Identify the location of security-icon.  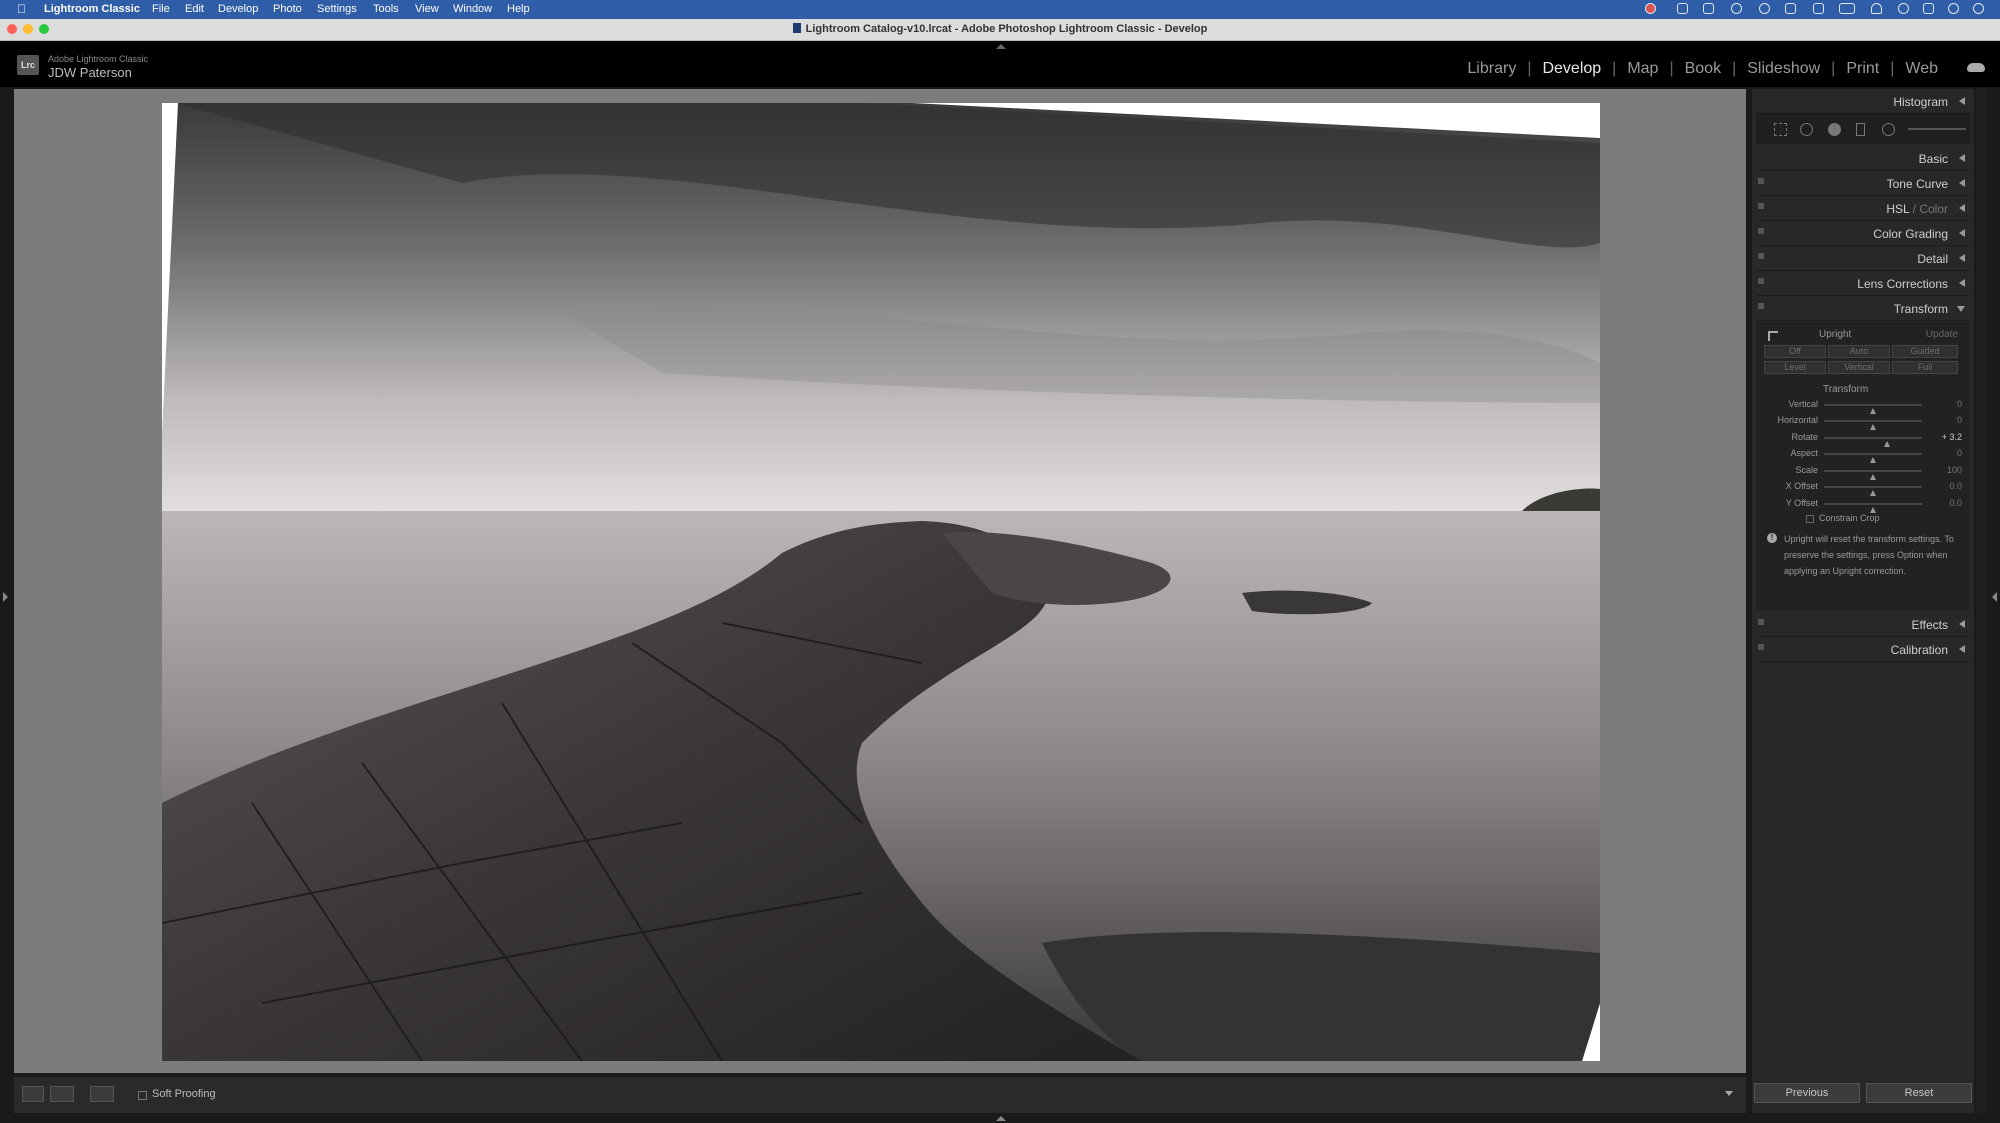
(1682, 8).